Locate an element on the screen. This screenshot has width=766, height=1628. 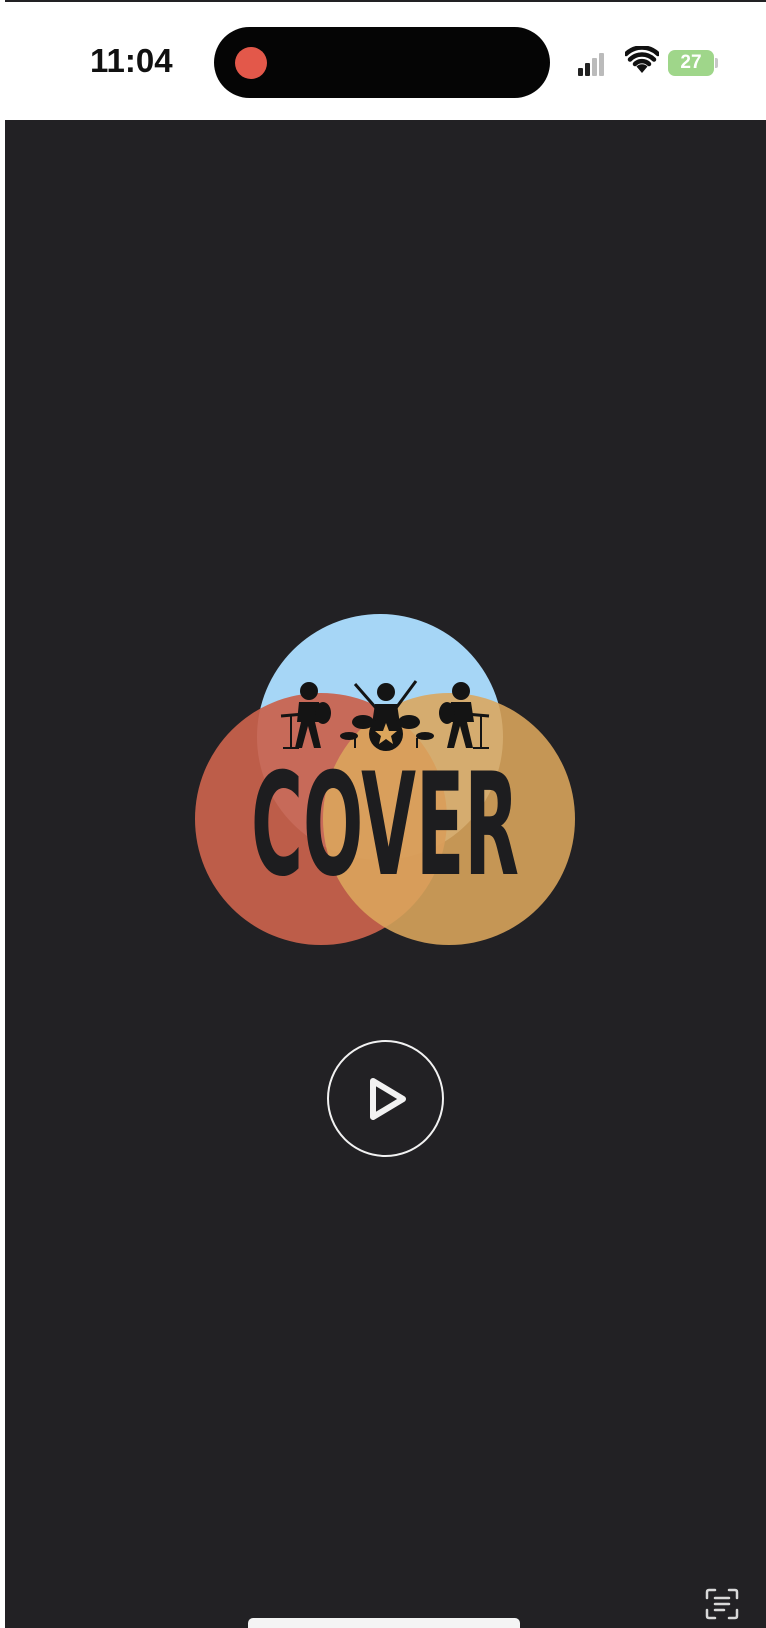
text-scan-icon is located at coordinates (722, 1604).